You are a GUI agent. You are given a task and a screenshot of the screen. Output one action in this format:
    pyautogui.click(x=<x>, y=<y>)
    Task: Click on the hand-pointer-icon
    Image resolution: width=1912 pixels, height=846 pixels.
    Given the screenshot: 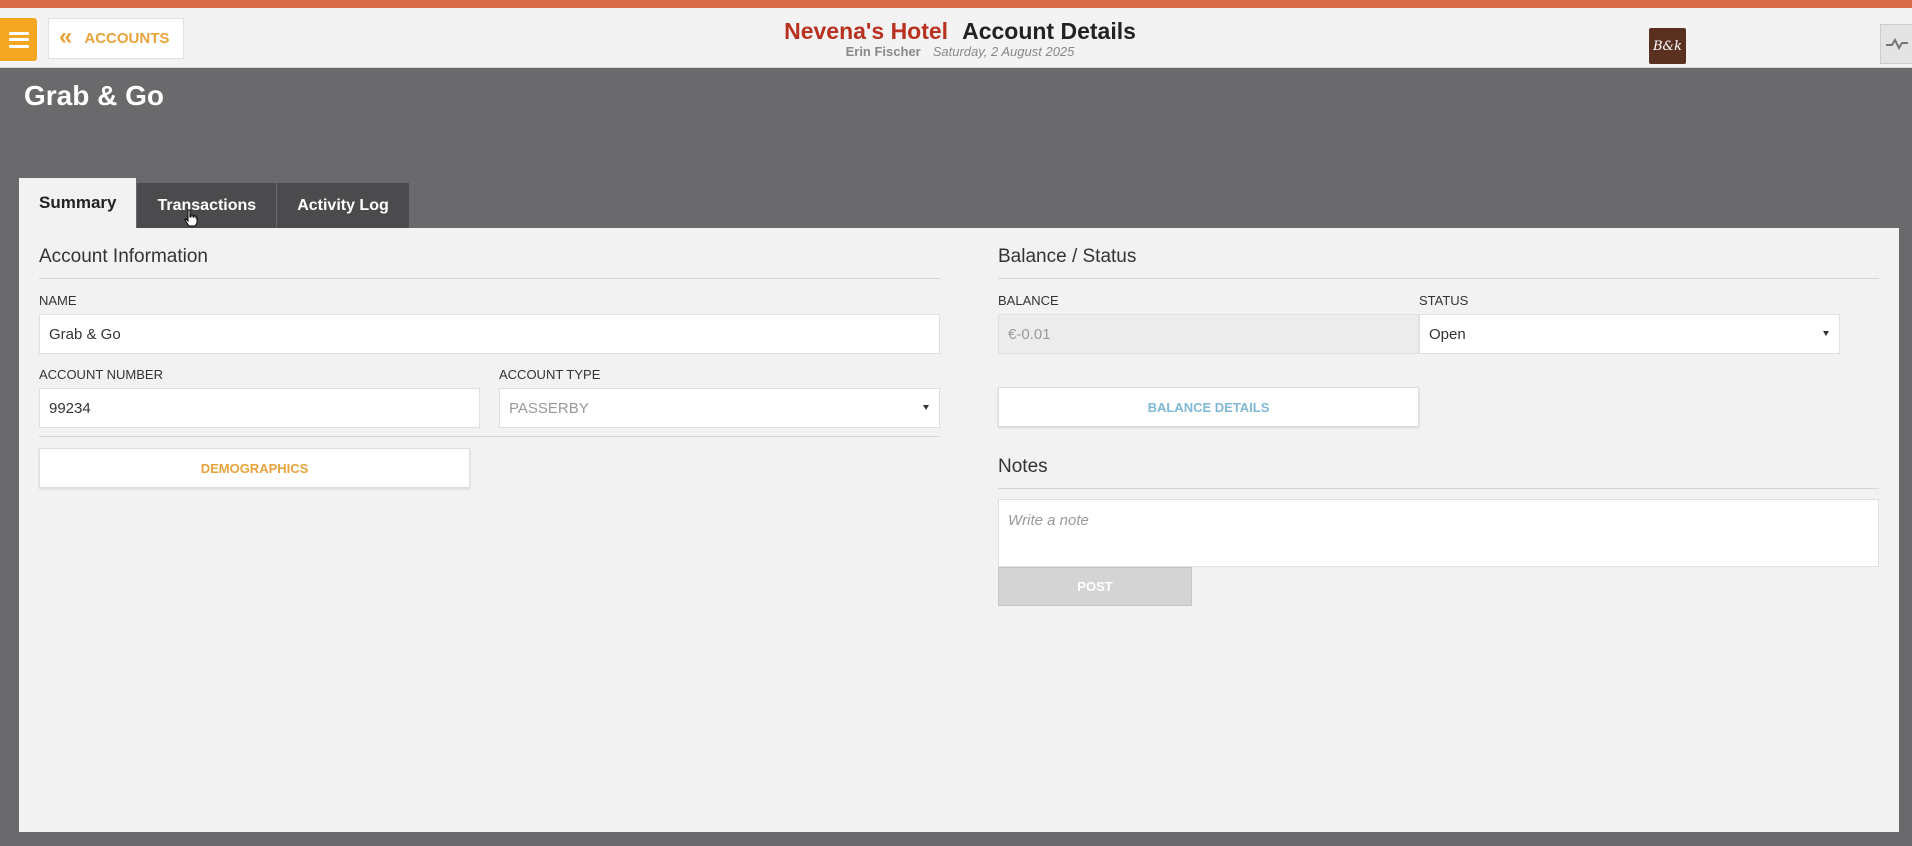 What is the action you would take?
    pyautogui.click(x=191, y=218)
    